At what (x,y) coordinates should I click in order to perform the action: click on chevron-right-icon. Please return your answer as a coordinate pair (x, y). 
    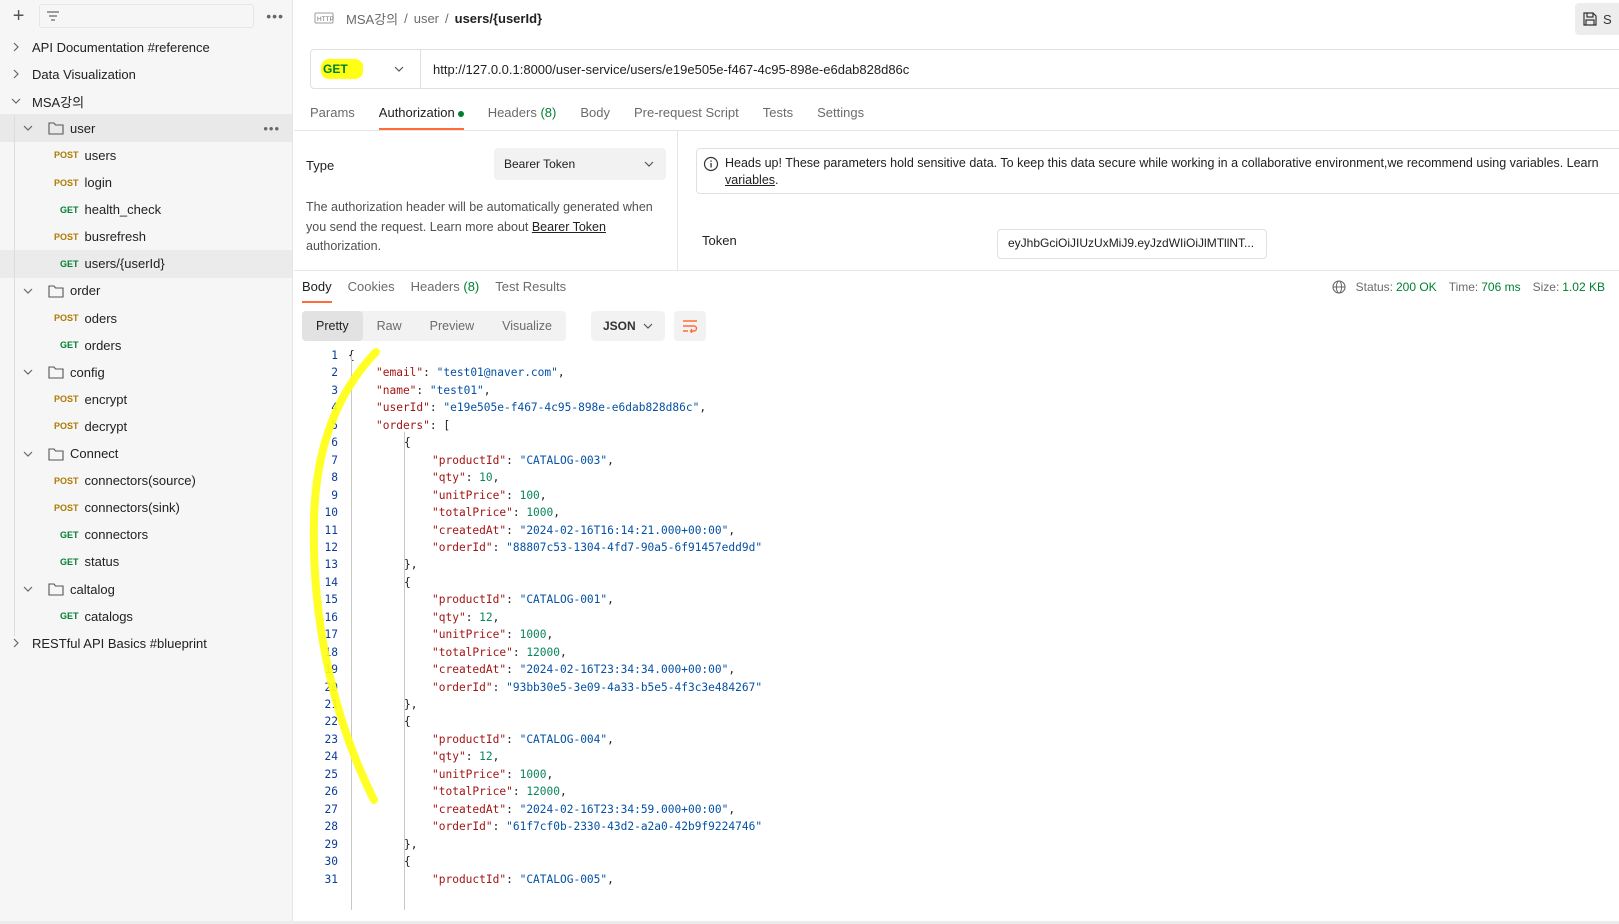
    Looking at the image, I should click on (16, 47).